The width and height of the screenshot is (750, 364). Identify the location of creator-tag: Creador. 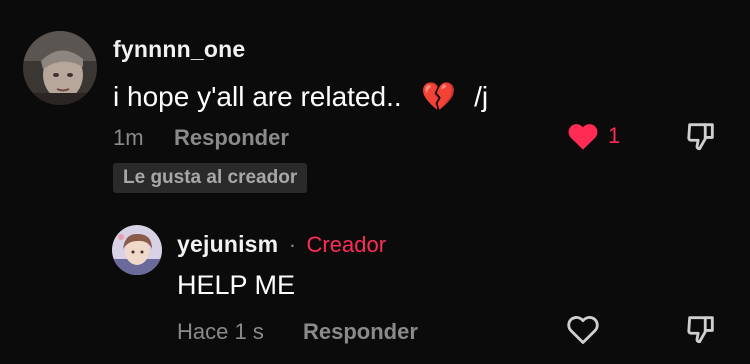
(346, 244).